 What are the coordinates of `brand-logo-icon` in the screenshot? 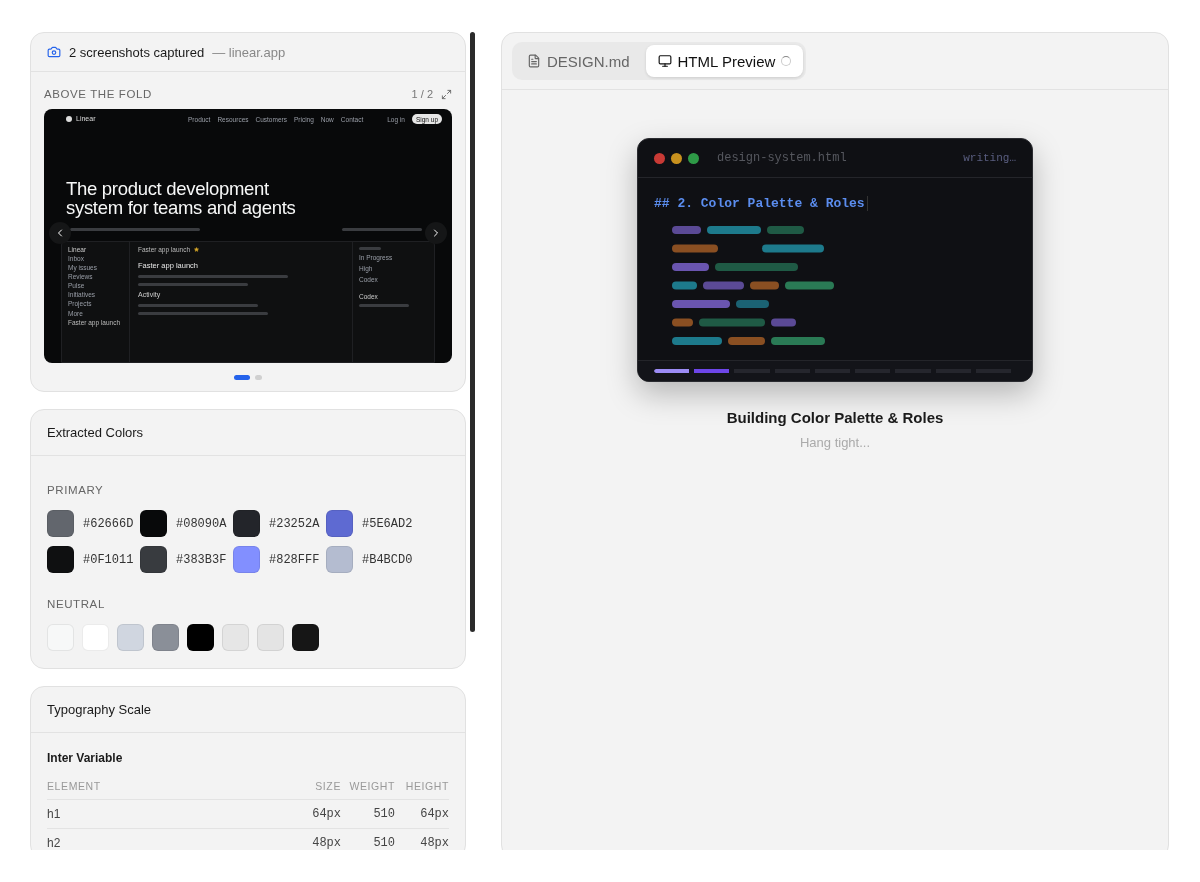 It's located at (69, 119).